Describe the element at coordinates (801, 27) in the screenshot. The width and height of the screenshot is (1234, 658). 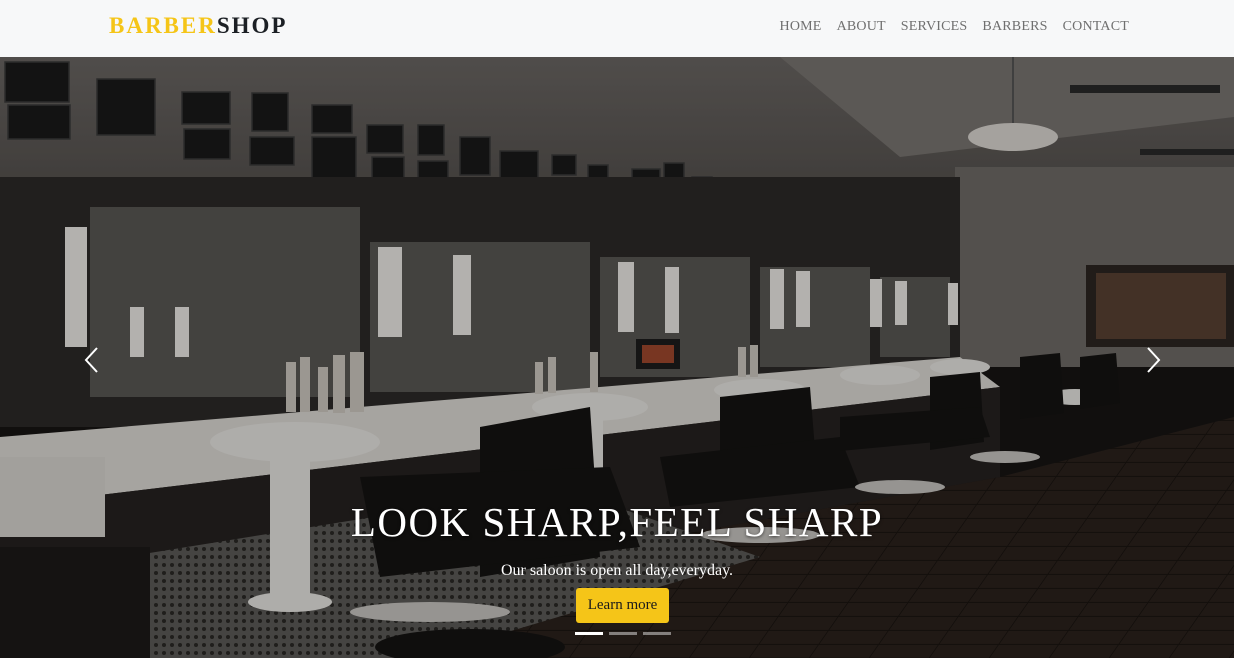
I see `nav-item-home: HOME` at that location.